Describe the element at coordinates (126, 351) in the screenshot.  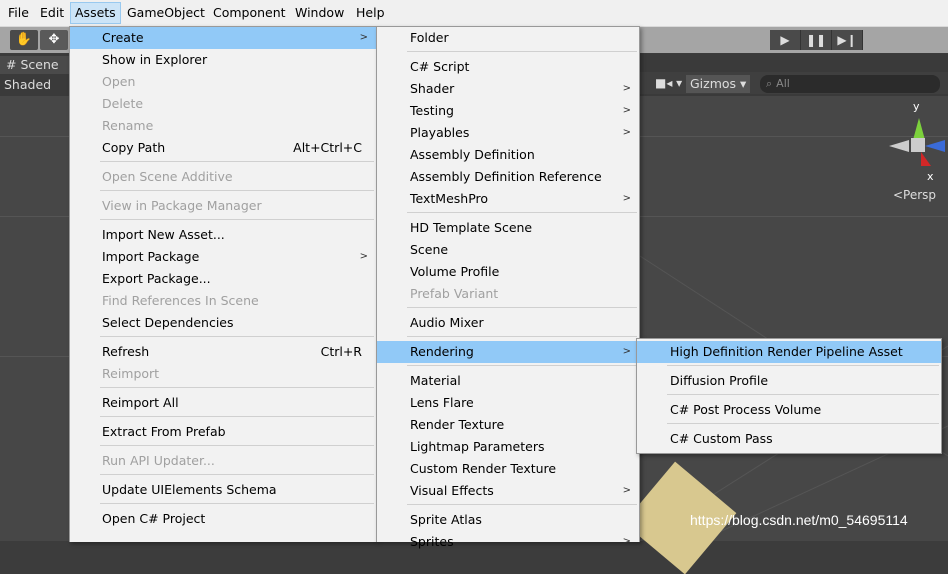
I see `menu-item-label: Refresh` at that location.